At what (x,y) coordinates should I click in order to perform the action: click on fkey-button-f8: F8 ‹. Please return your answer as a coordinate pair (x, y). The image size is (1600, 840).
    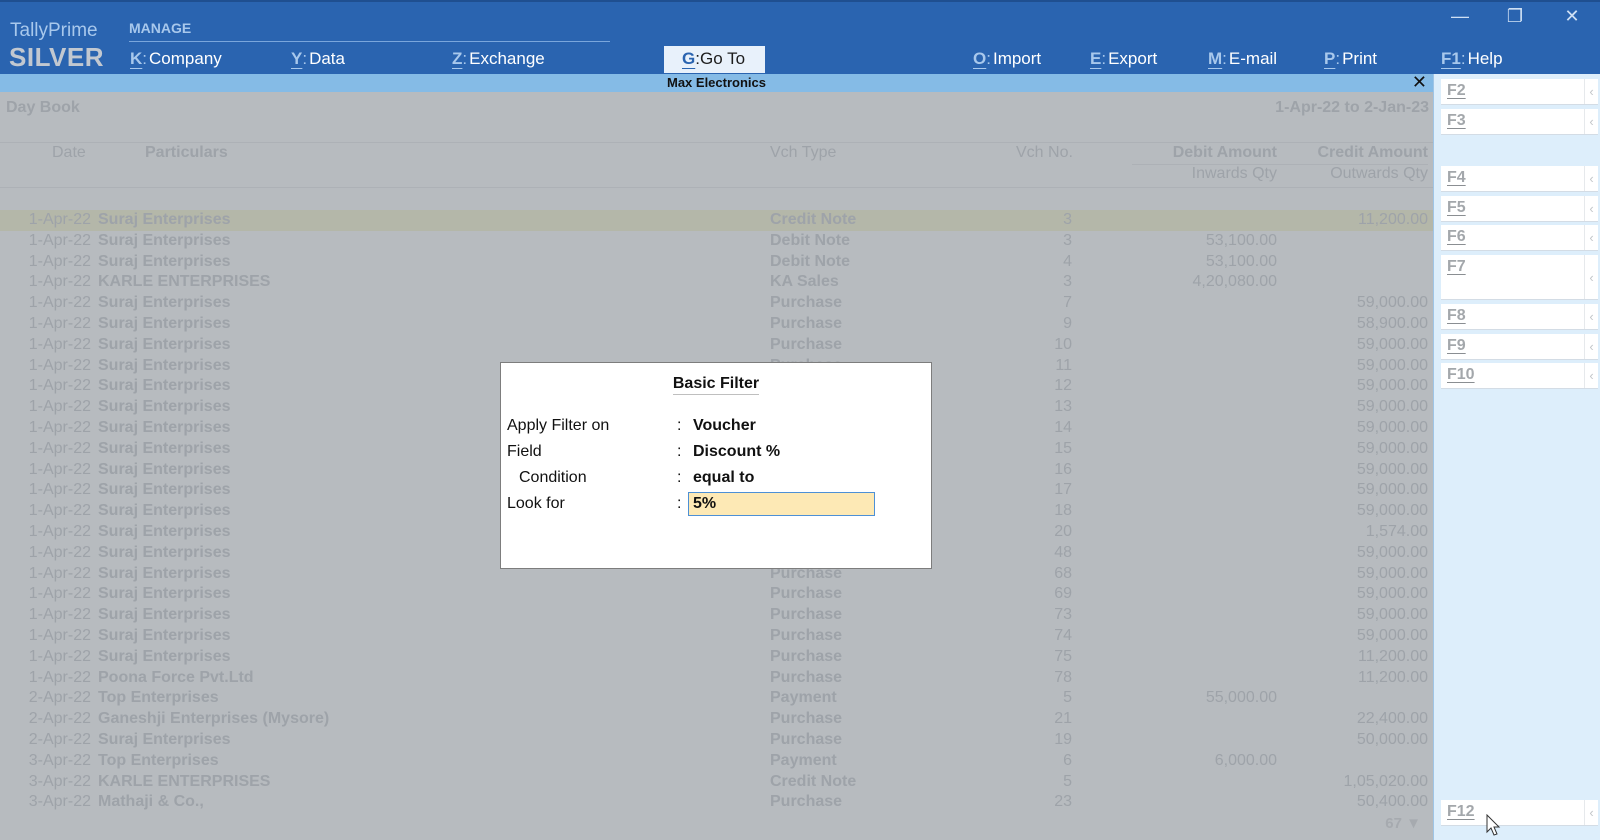
    Looking at the image, I should click on (1519, 317).